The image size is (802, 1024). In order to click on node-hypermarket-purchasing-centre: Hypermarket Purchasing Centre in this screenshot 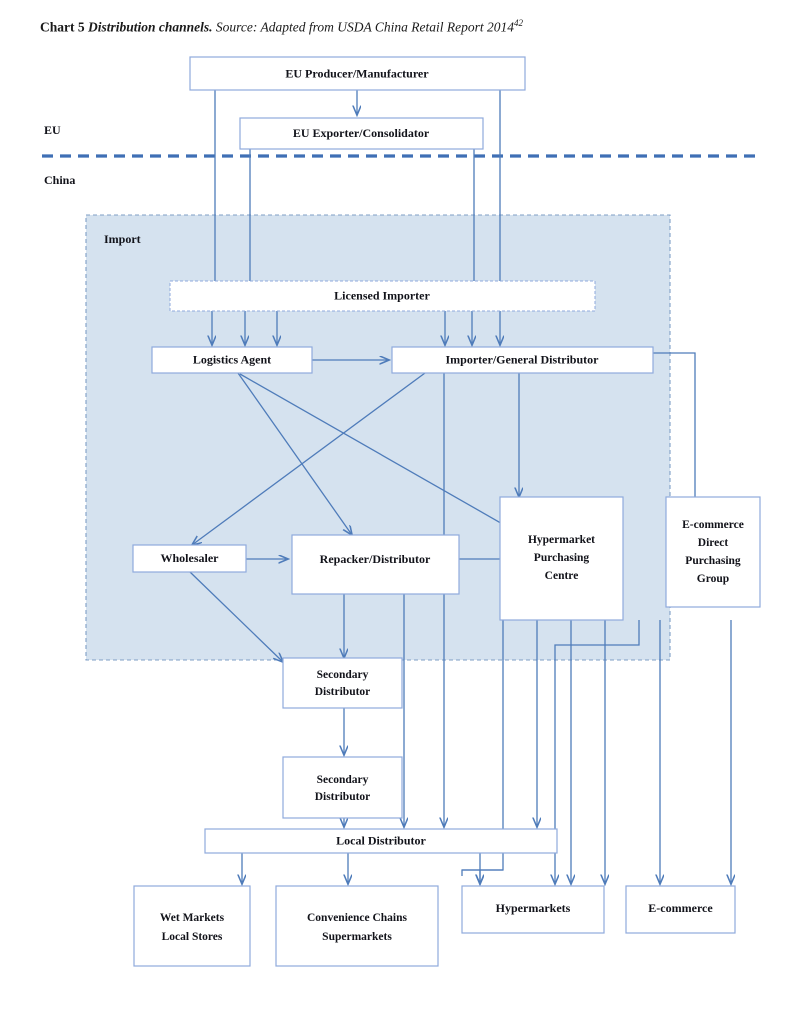, I will do `click(561, 558)`.